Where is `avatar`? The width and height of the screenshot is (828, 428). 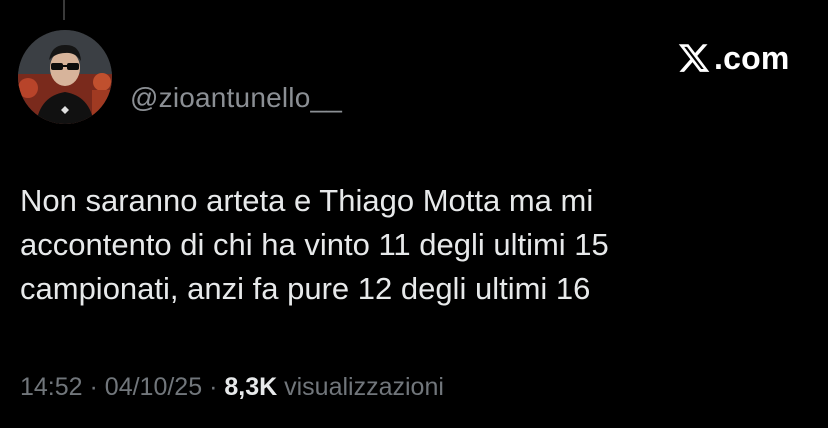 avatar is located at coordinates (65, 77).